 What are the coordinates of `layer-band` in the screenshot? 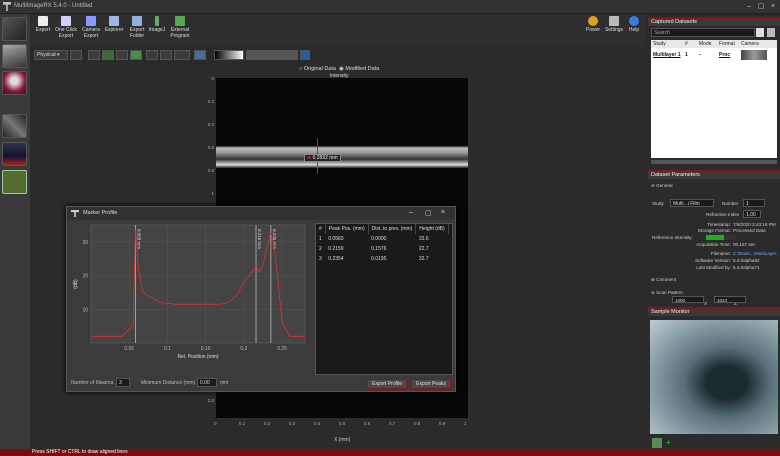 It's located at (342, 157).